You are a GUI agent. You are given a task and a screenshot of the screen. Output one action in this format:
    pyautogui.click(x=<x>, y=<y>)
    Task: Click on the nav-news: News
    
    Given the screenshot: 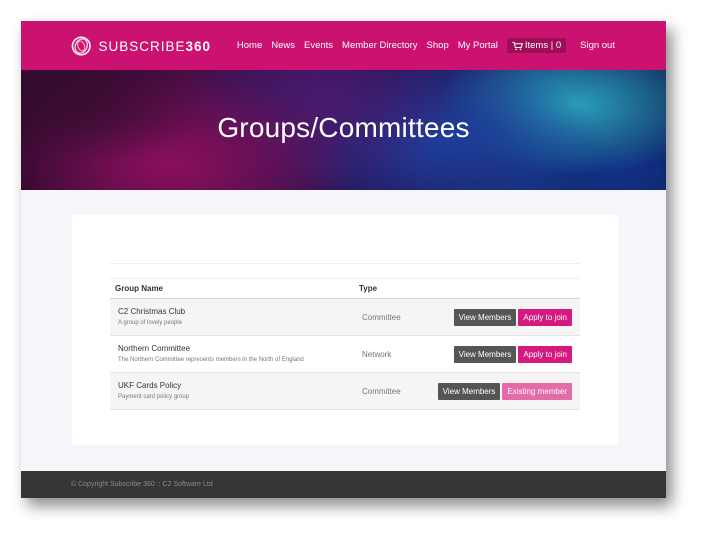 What is the action you would take?
    pyautogui.click(x=283, y=45)
    